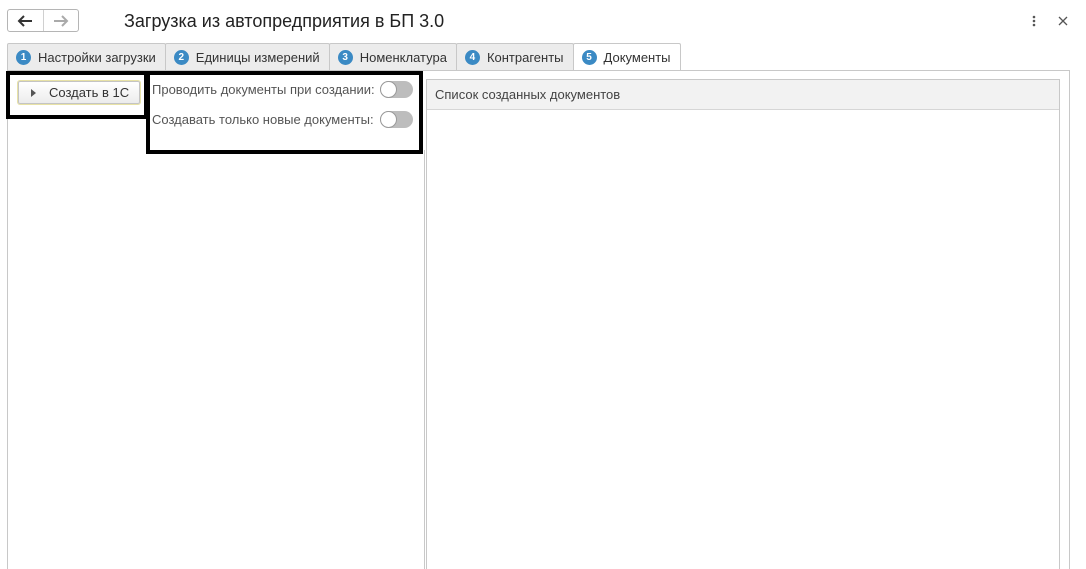 This screenshot has width=1086, height=569. I want to click on tab-number-badge: 5, so click(589, 57).